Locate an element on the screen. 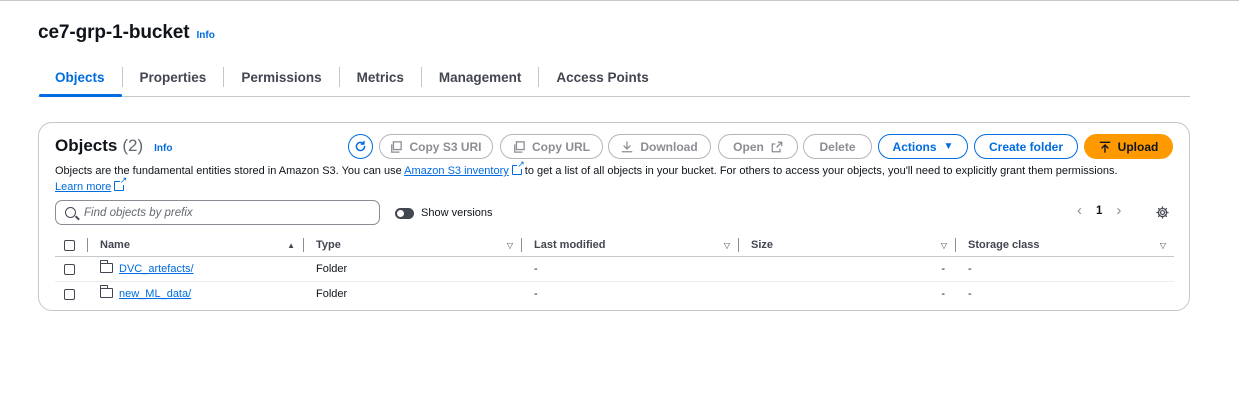 This screenshot has width=1239, height=412. column-header-name: Name ▲ is located at coordinates (195, 245).